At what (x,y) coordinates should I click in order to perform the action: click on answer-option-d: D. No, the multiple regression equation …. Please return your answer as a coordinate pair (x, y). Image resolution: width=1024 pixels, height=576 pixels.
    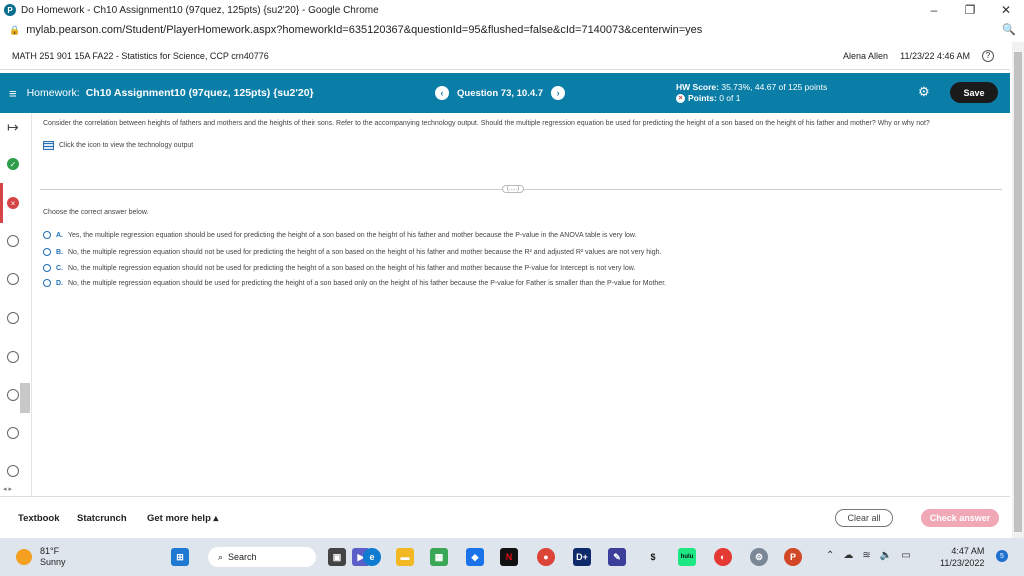
    Looking at the image, I should click on (354, 283).